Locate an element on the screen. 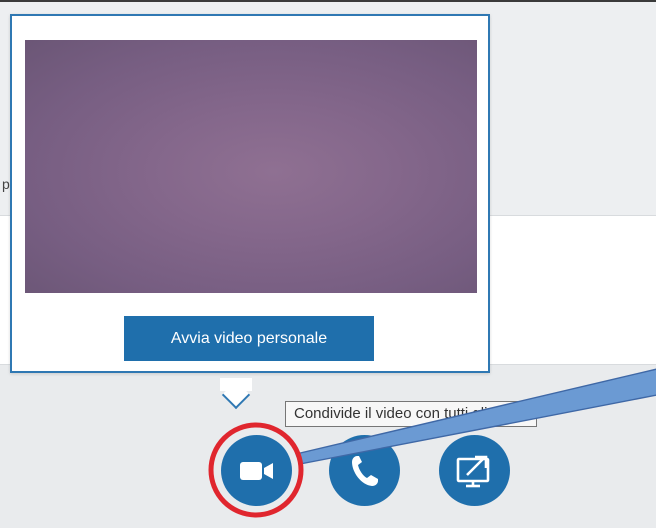  video-camera-icon is located at coordinates (256, 470).